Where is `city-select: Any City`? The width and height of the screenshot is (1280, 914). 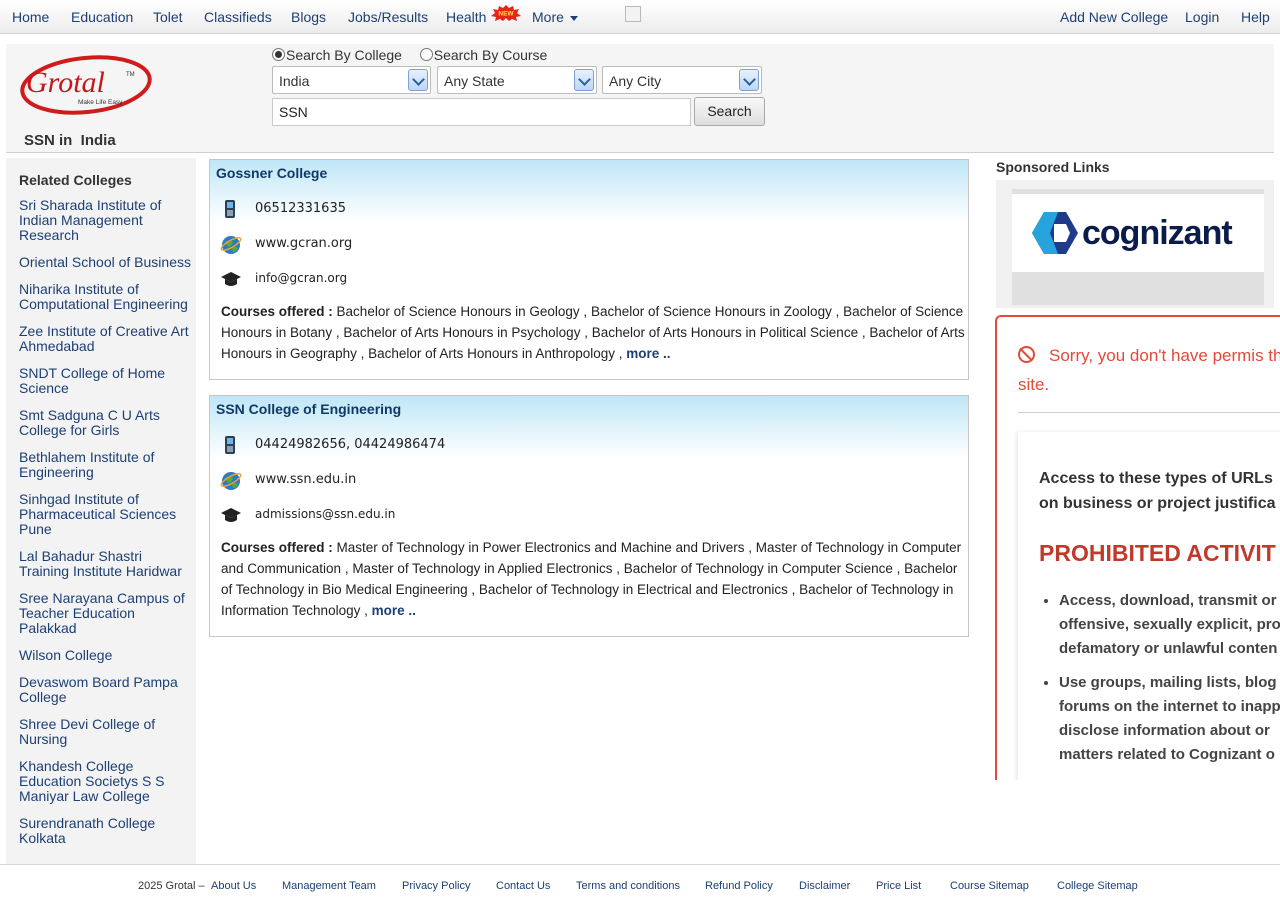
city-select: Any City is located at coordinates (682, 80).